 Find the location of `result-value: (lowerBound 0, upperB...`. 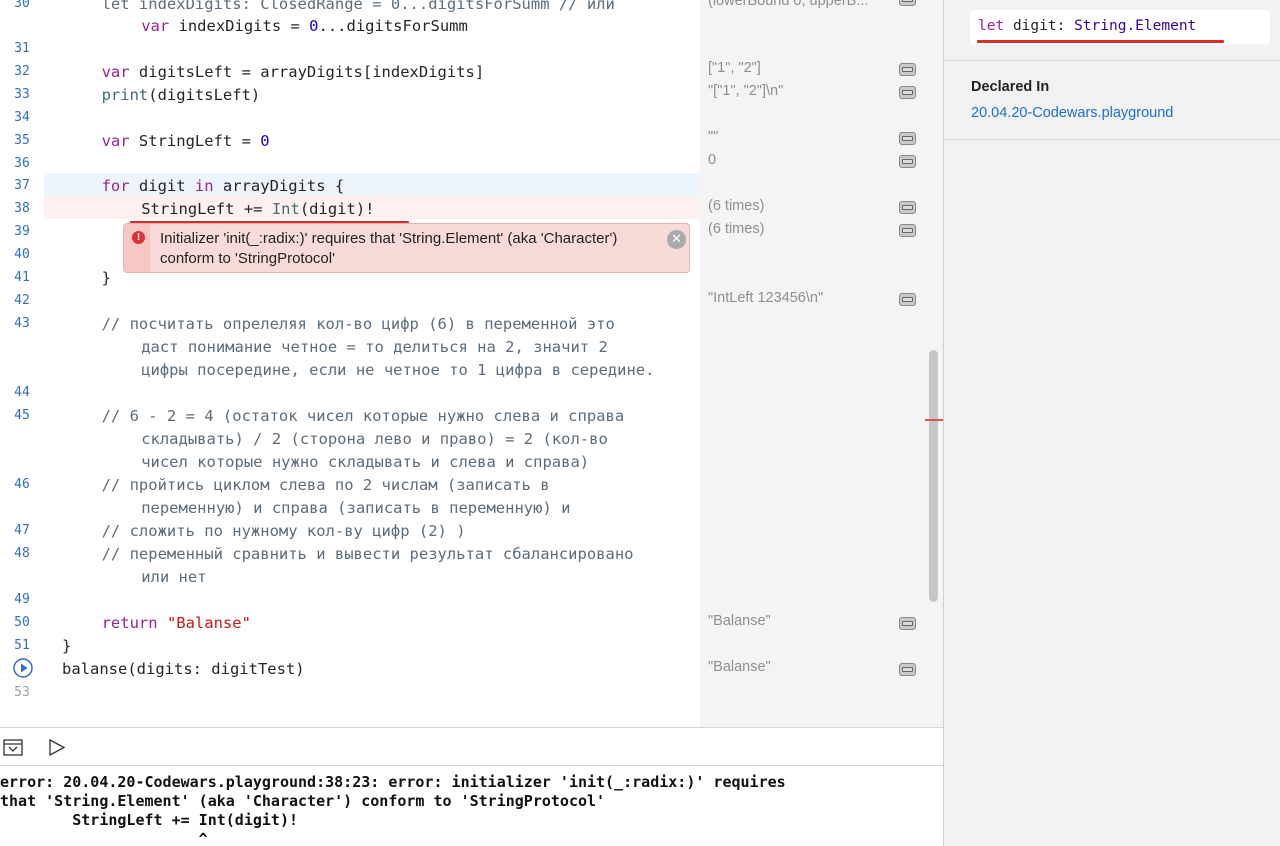

result-value: (lowerBound 0, upperB... is located at coordinates (788, 4).